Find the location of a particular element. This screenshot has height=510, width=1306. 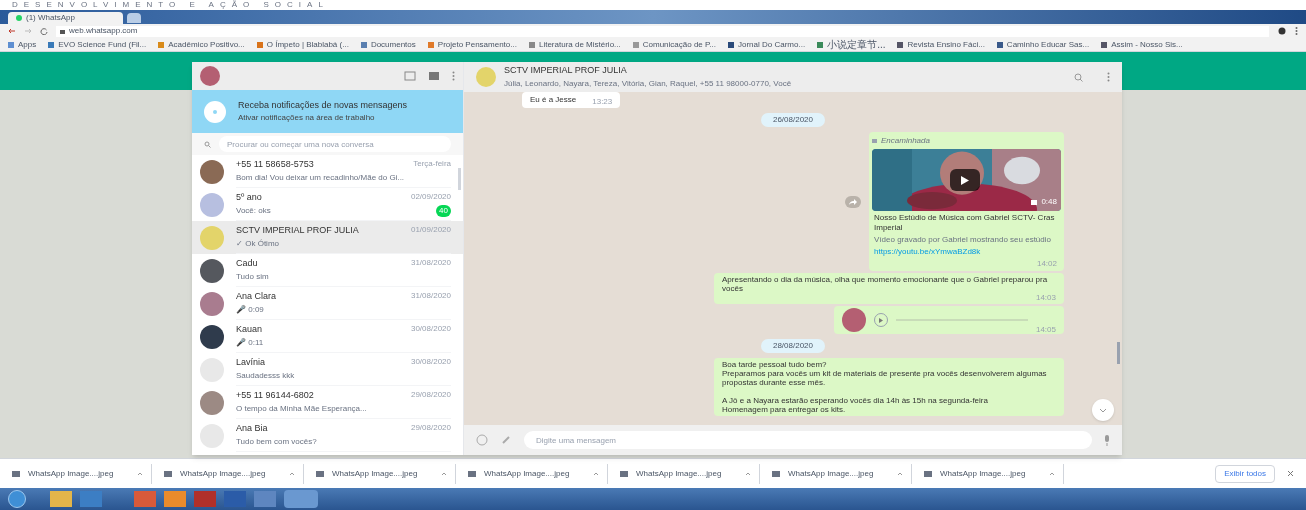

message-preview: Você: oks is located at coordinates (253, 210).